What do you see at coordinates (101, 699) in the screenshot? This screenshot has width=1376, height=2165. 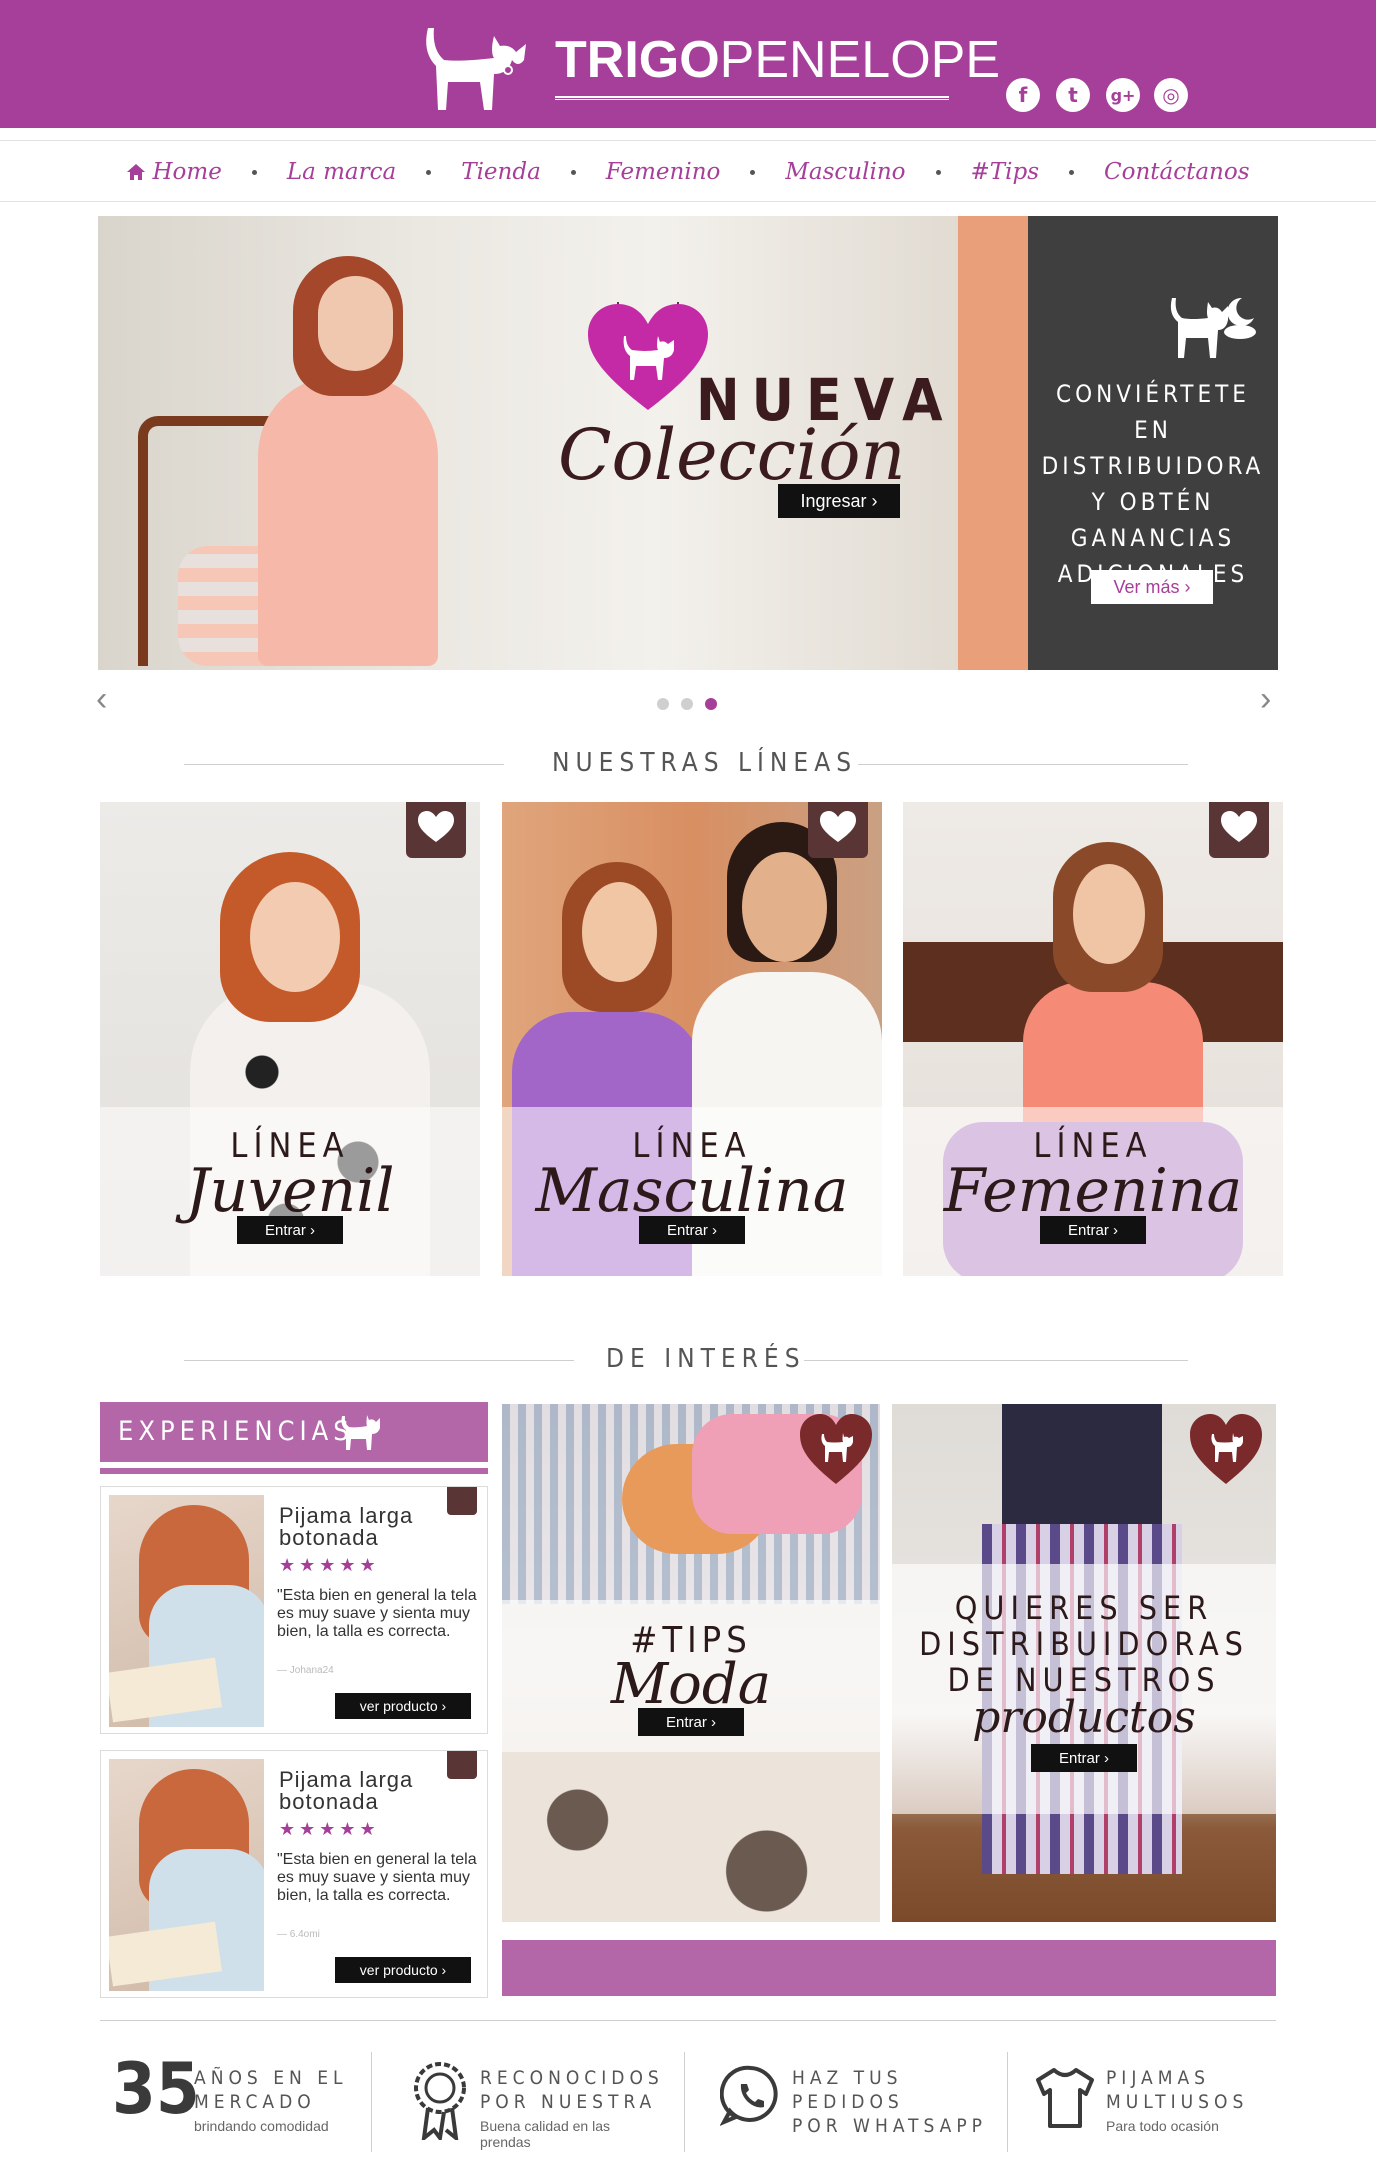 I see `carousel-prev-arrow: ‹` at bounding box center [101, 699].